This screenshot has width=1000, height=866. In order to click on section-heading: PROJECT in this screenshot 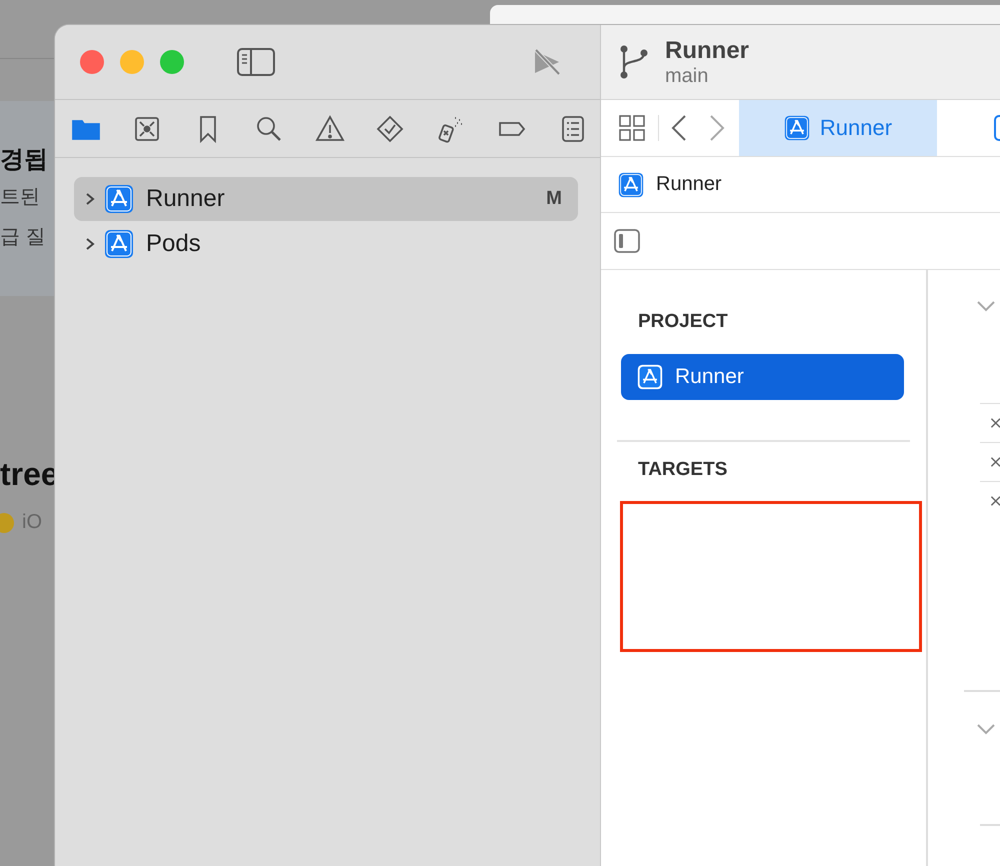, I will do `click(683, 322)`.